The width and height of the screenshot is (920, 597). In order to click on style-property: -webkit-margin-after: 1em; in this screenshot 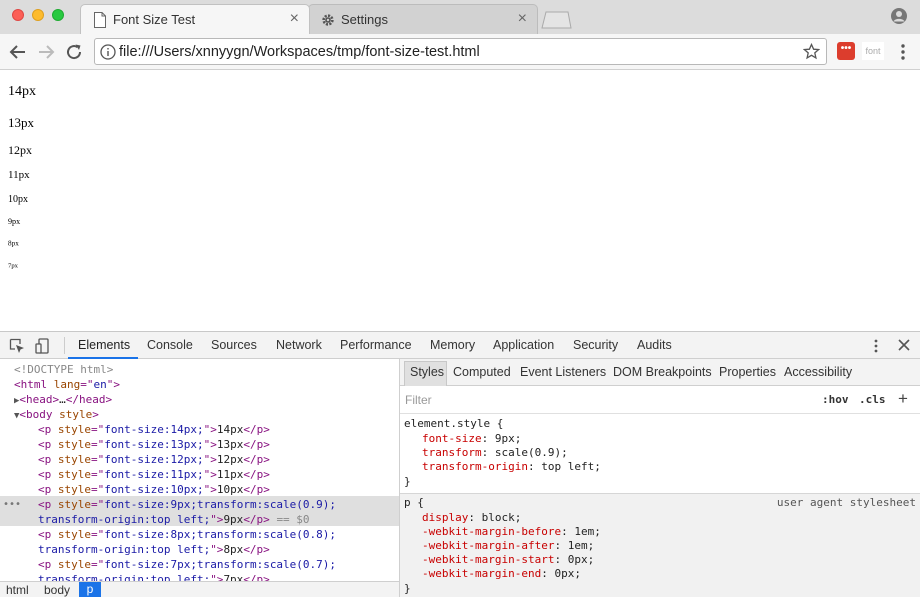, I will do `click(508, 545)`.